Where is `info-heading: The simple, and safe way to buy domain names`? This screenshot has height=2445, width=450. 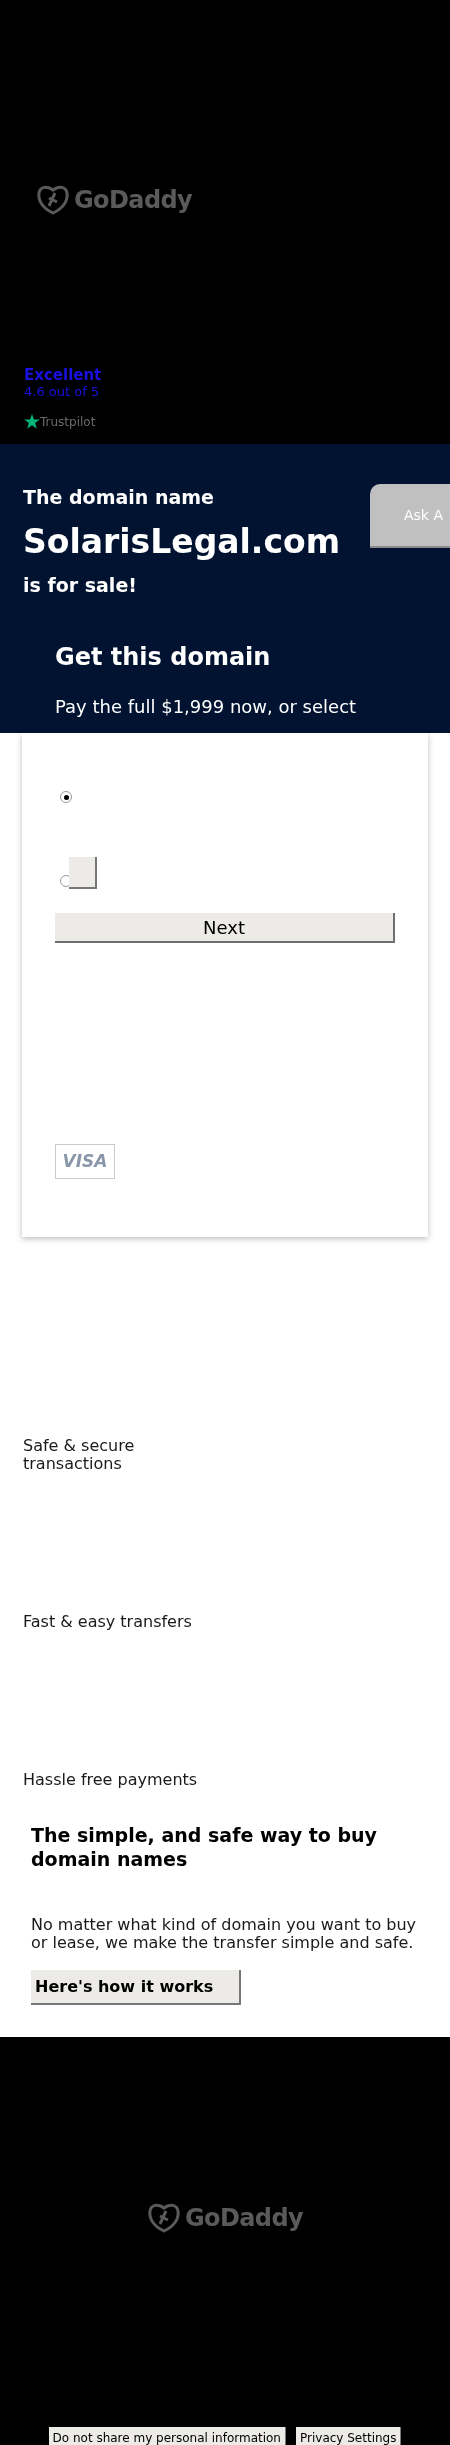 info-heading: The simple, and safe way to buy domain names is located at coordinates (204, 1847).